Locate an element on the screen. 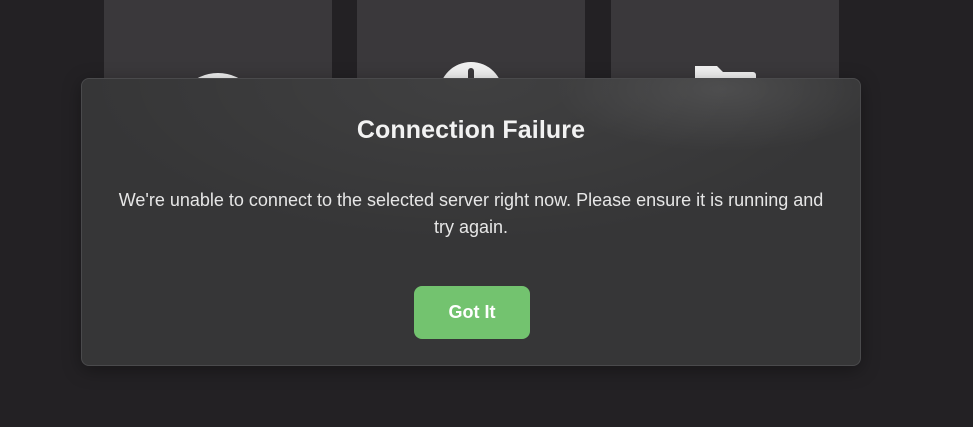 The width and height of the screenshot is (973, 427). dialog-title: Connection Failure is located at coordinates (471, 130).